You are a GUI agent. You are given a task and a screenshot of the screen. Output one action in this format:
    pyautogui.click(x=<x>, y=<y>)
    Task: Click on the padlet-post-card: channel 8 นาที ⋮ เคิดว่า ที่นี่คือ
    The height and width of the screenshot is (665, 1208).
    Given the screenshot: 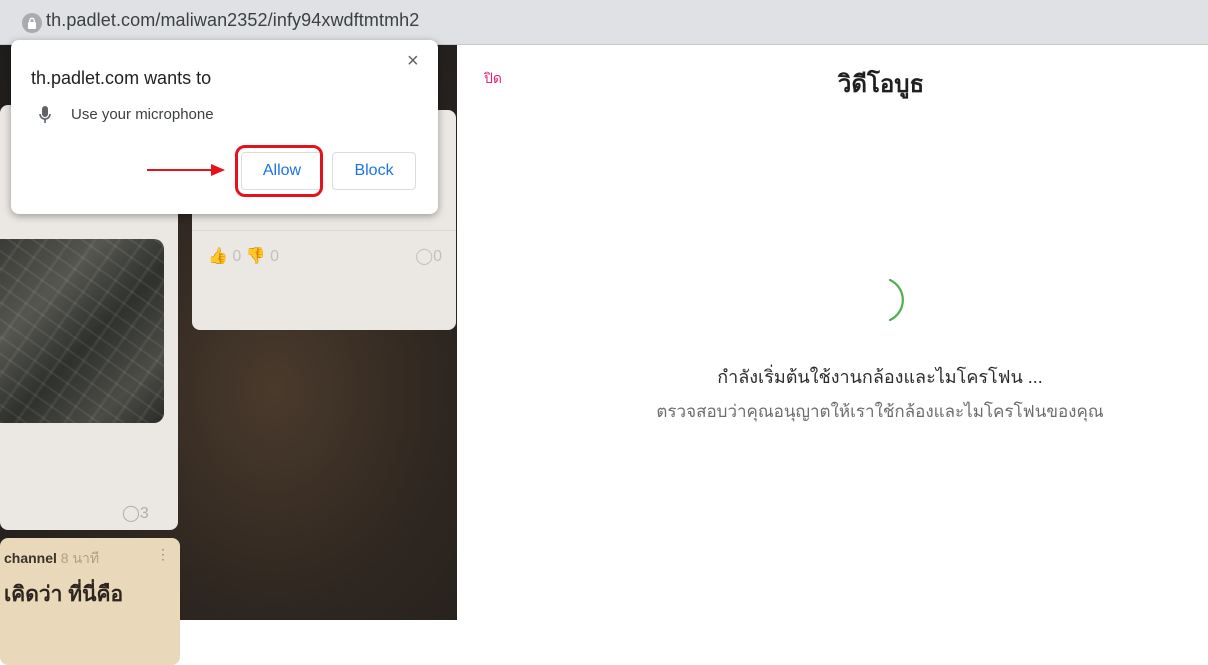 What is the action you would take?
    pyautogui.click(x=90, y=601)
    